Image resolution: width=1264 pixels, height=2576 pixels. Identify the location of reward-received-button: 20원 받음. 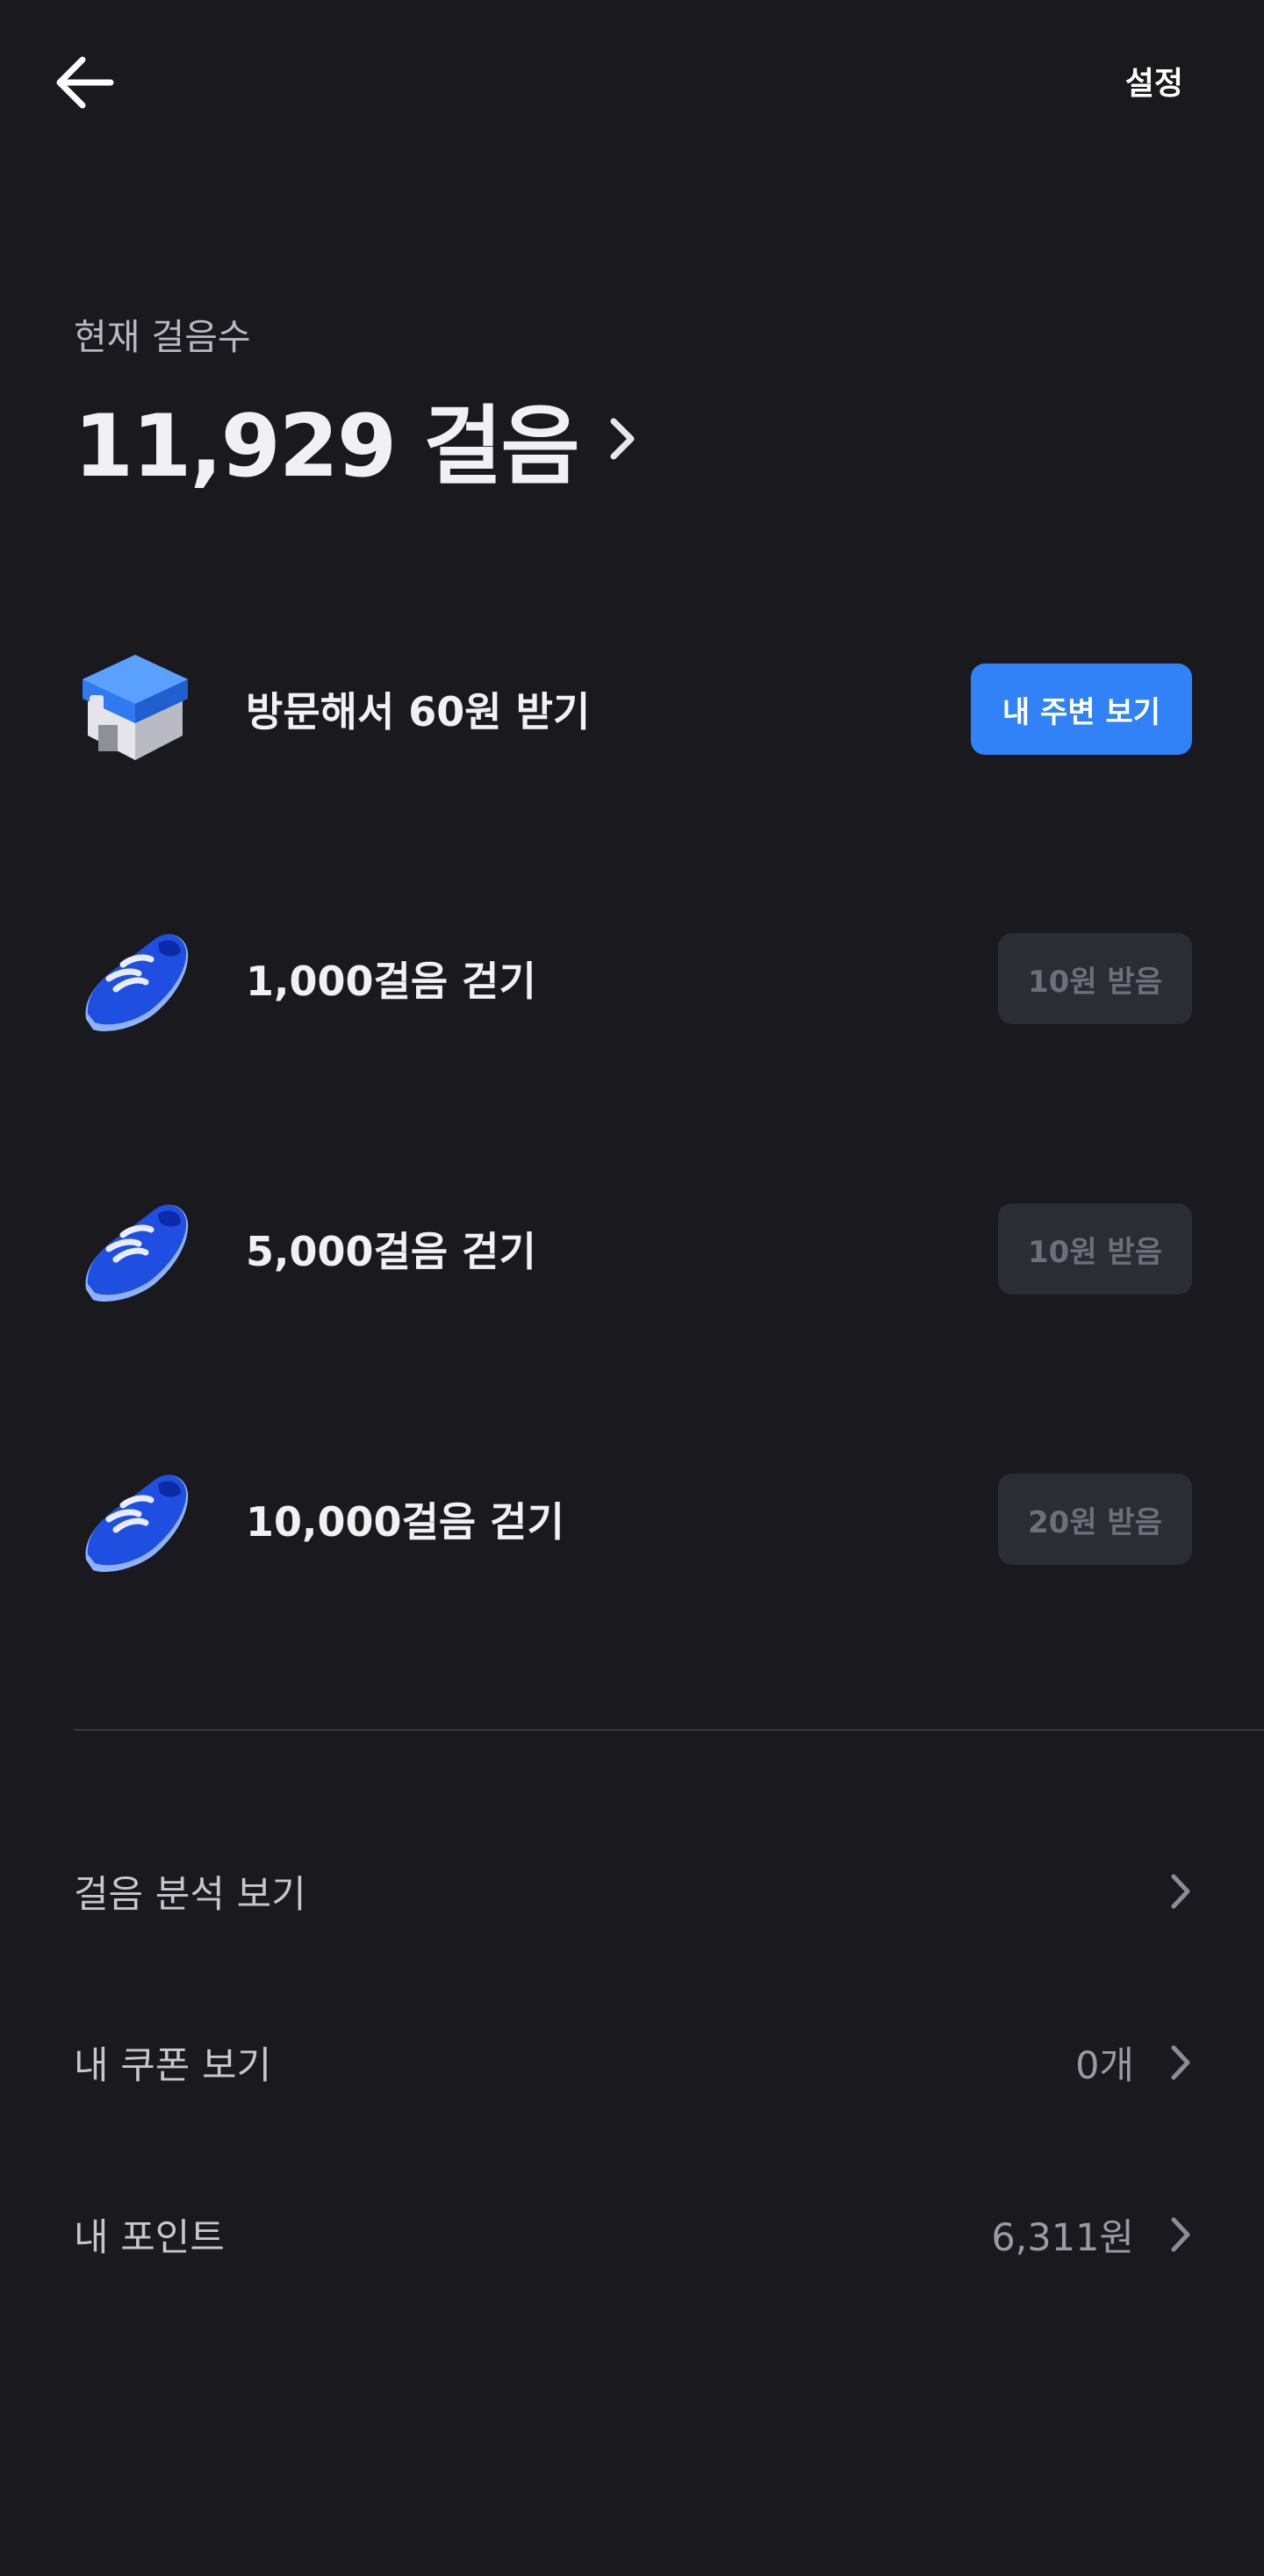
(1095, 1519).